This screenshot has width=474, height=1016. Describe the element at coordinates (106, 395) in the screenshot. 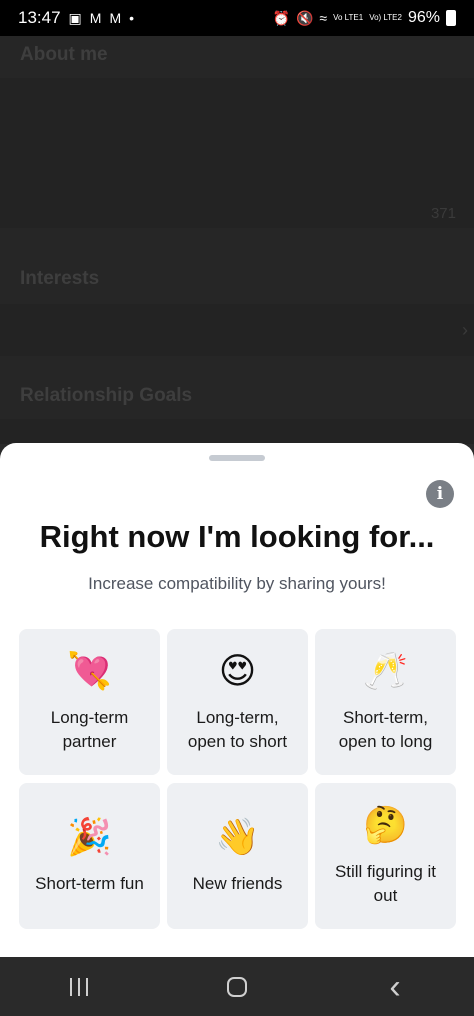

I see `relationship-goals-heading: Relationship Goals` at that location.